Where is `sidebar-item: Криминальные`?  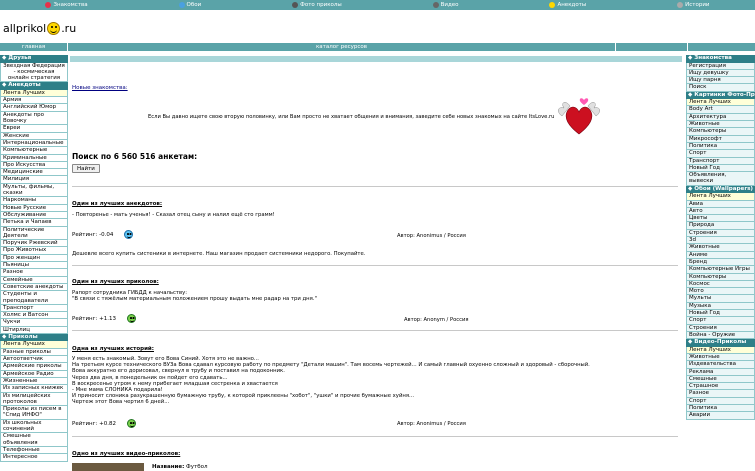
sidebar-item: Криминальные is located at coordinates (34, 158).